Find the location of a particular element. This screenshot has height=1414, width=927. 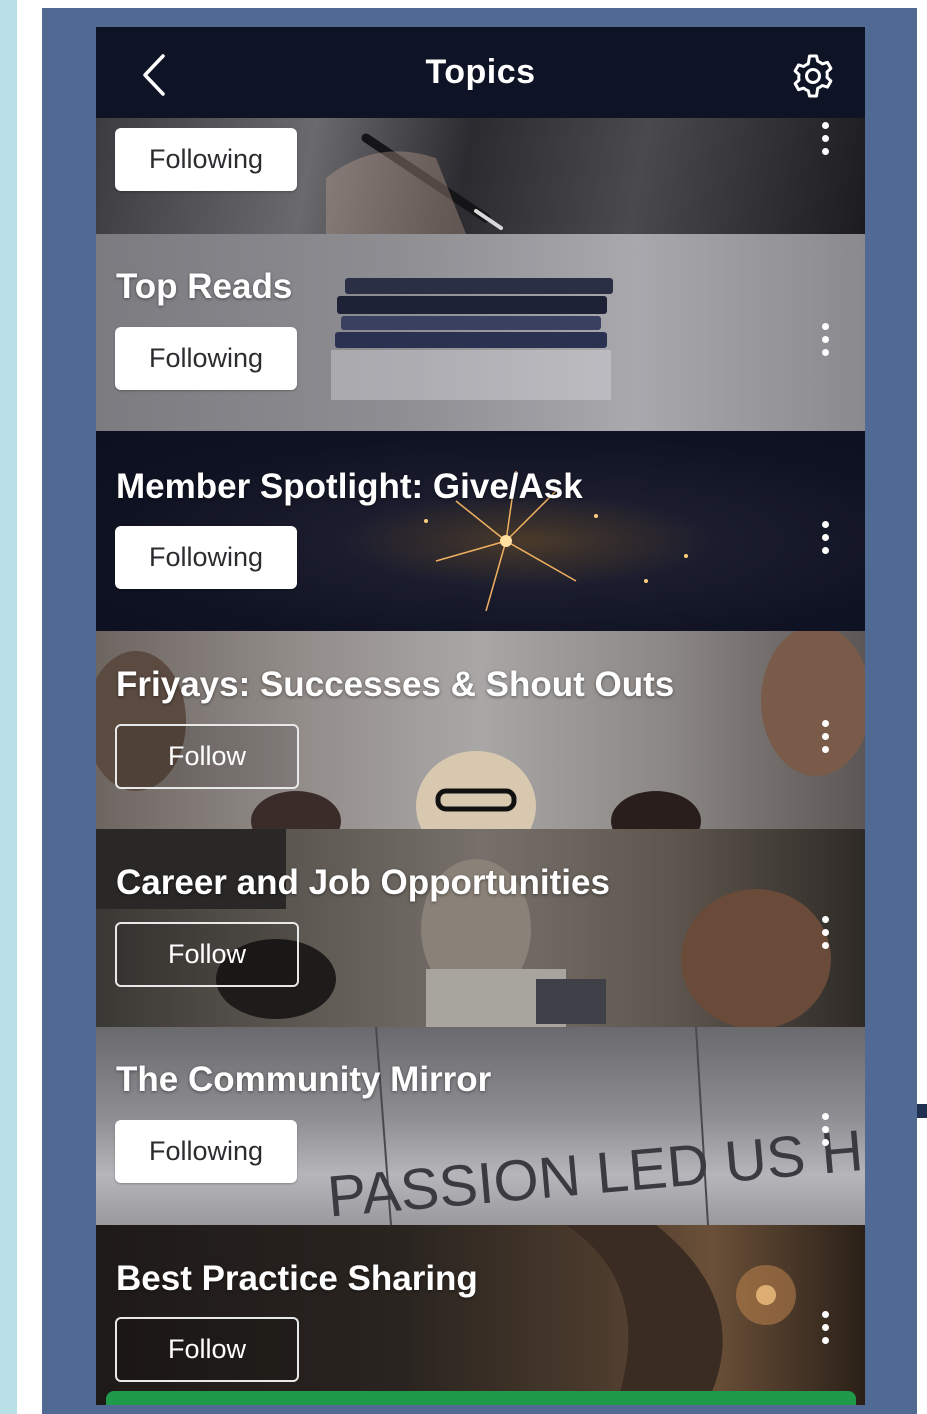

left-side-strip is located at coordinates (8, 707).